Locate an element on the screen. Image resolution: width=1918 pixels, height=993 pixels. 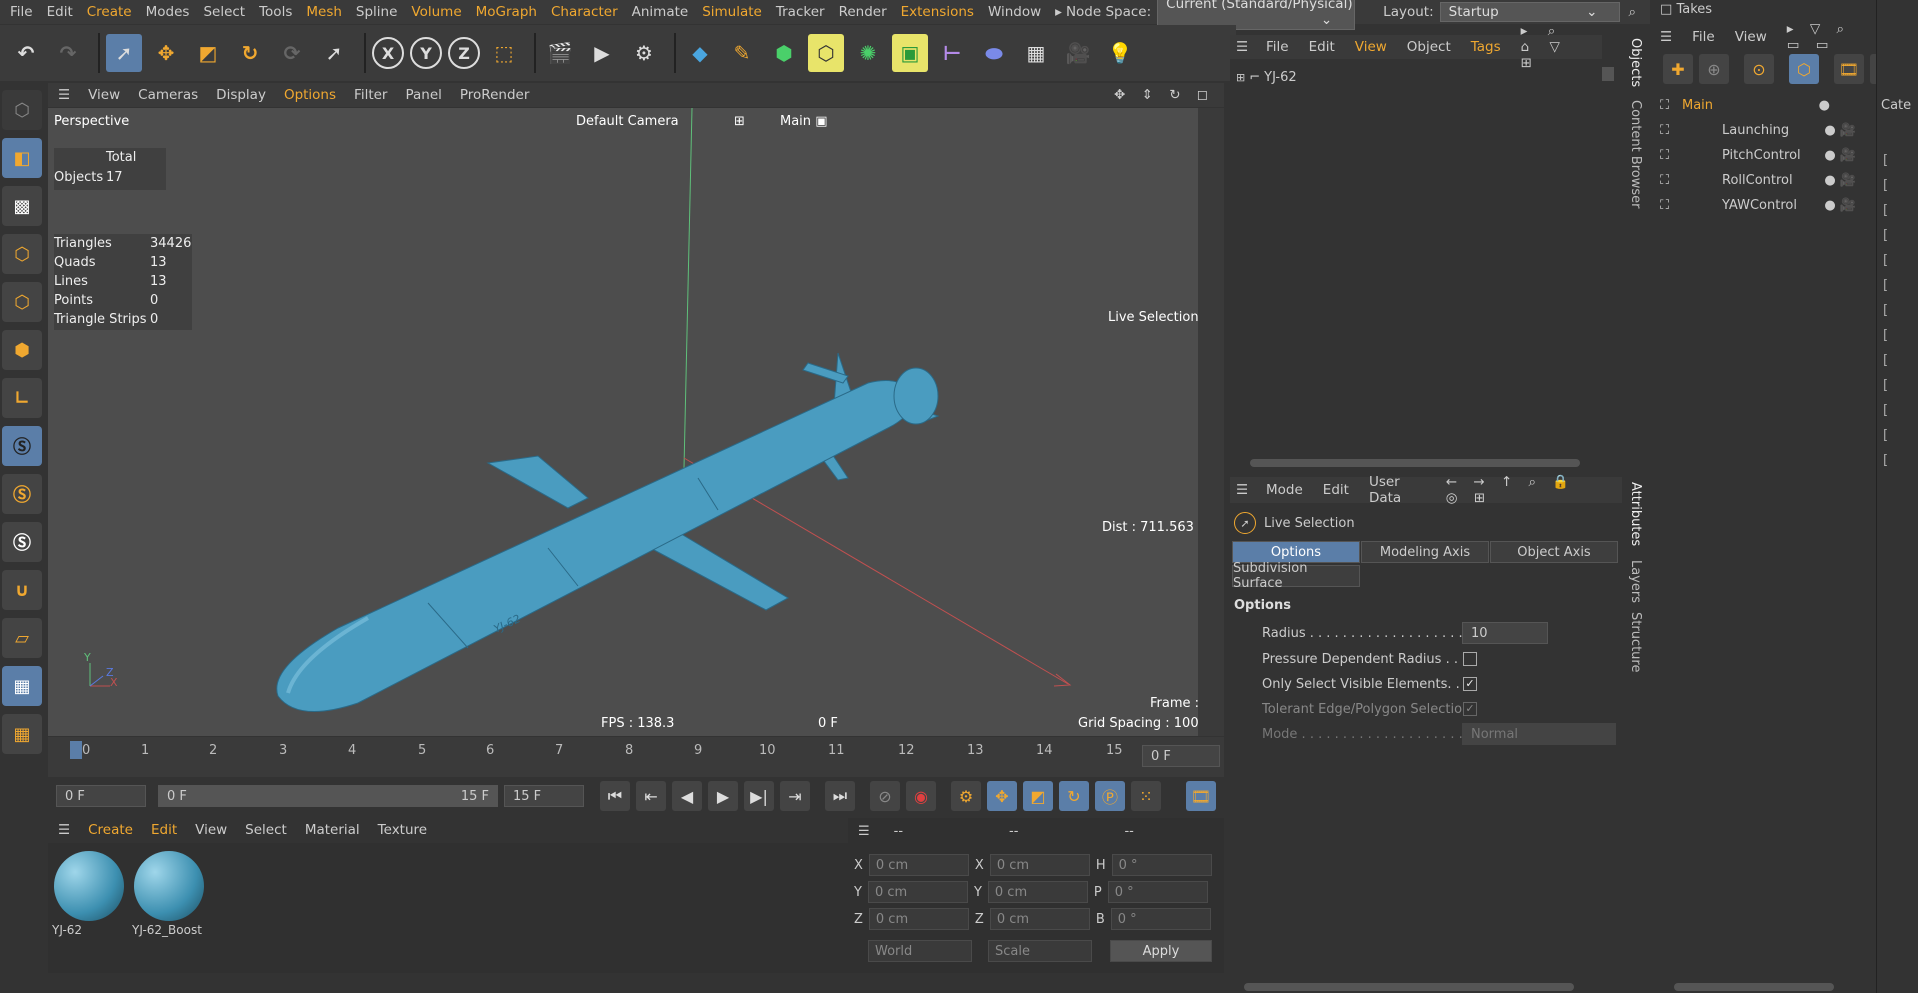
attribute-scrollbar is located at coordinates (1409, 987).